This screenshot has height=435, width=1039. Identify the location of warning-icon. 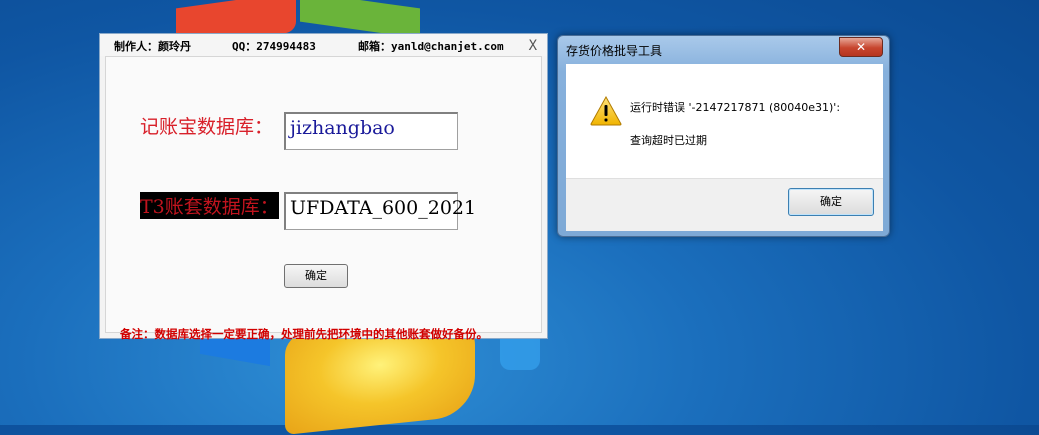
(606, 111).